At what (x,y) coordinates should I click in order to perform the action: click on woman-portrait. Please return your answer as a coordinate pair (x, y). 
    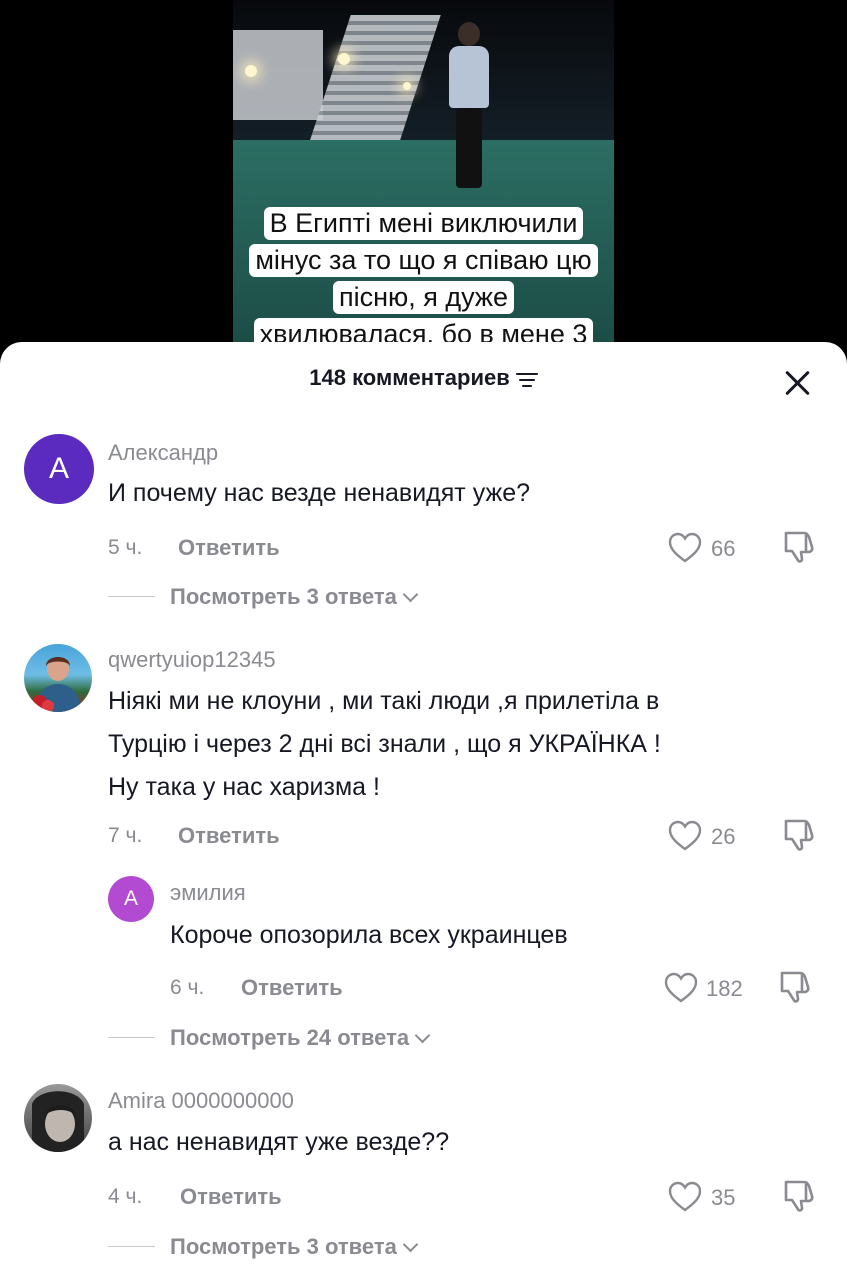
    Looking at the image, I should click on (57, 684).